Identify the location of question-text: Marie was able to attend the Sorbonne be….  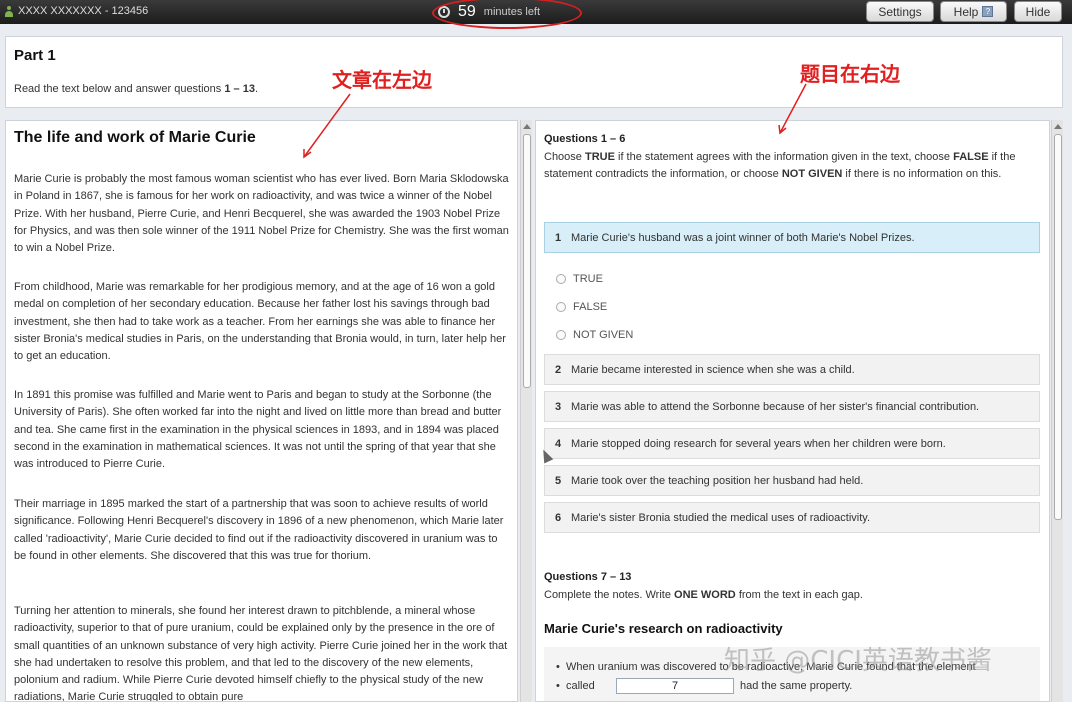
(775, 406).